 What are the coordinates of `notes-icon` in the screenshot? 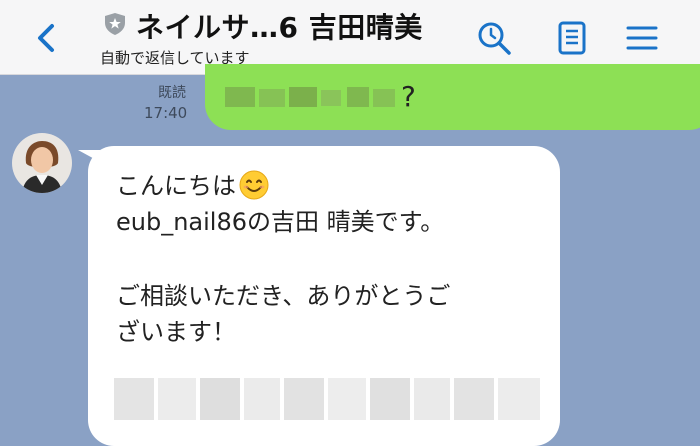 It's located at (572, 38).